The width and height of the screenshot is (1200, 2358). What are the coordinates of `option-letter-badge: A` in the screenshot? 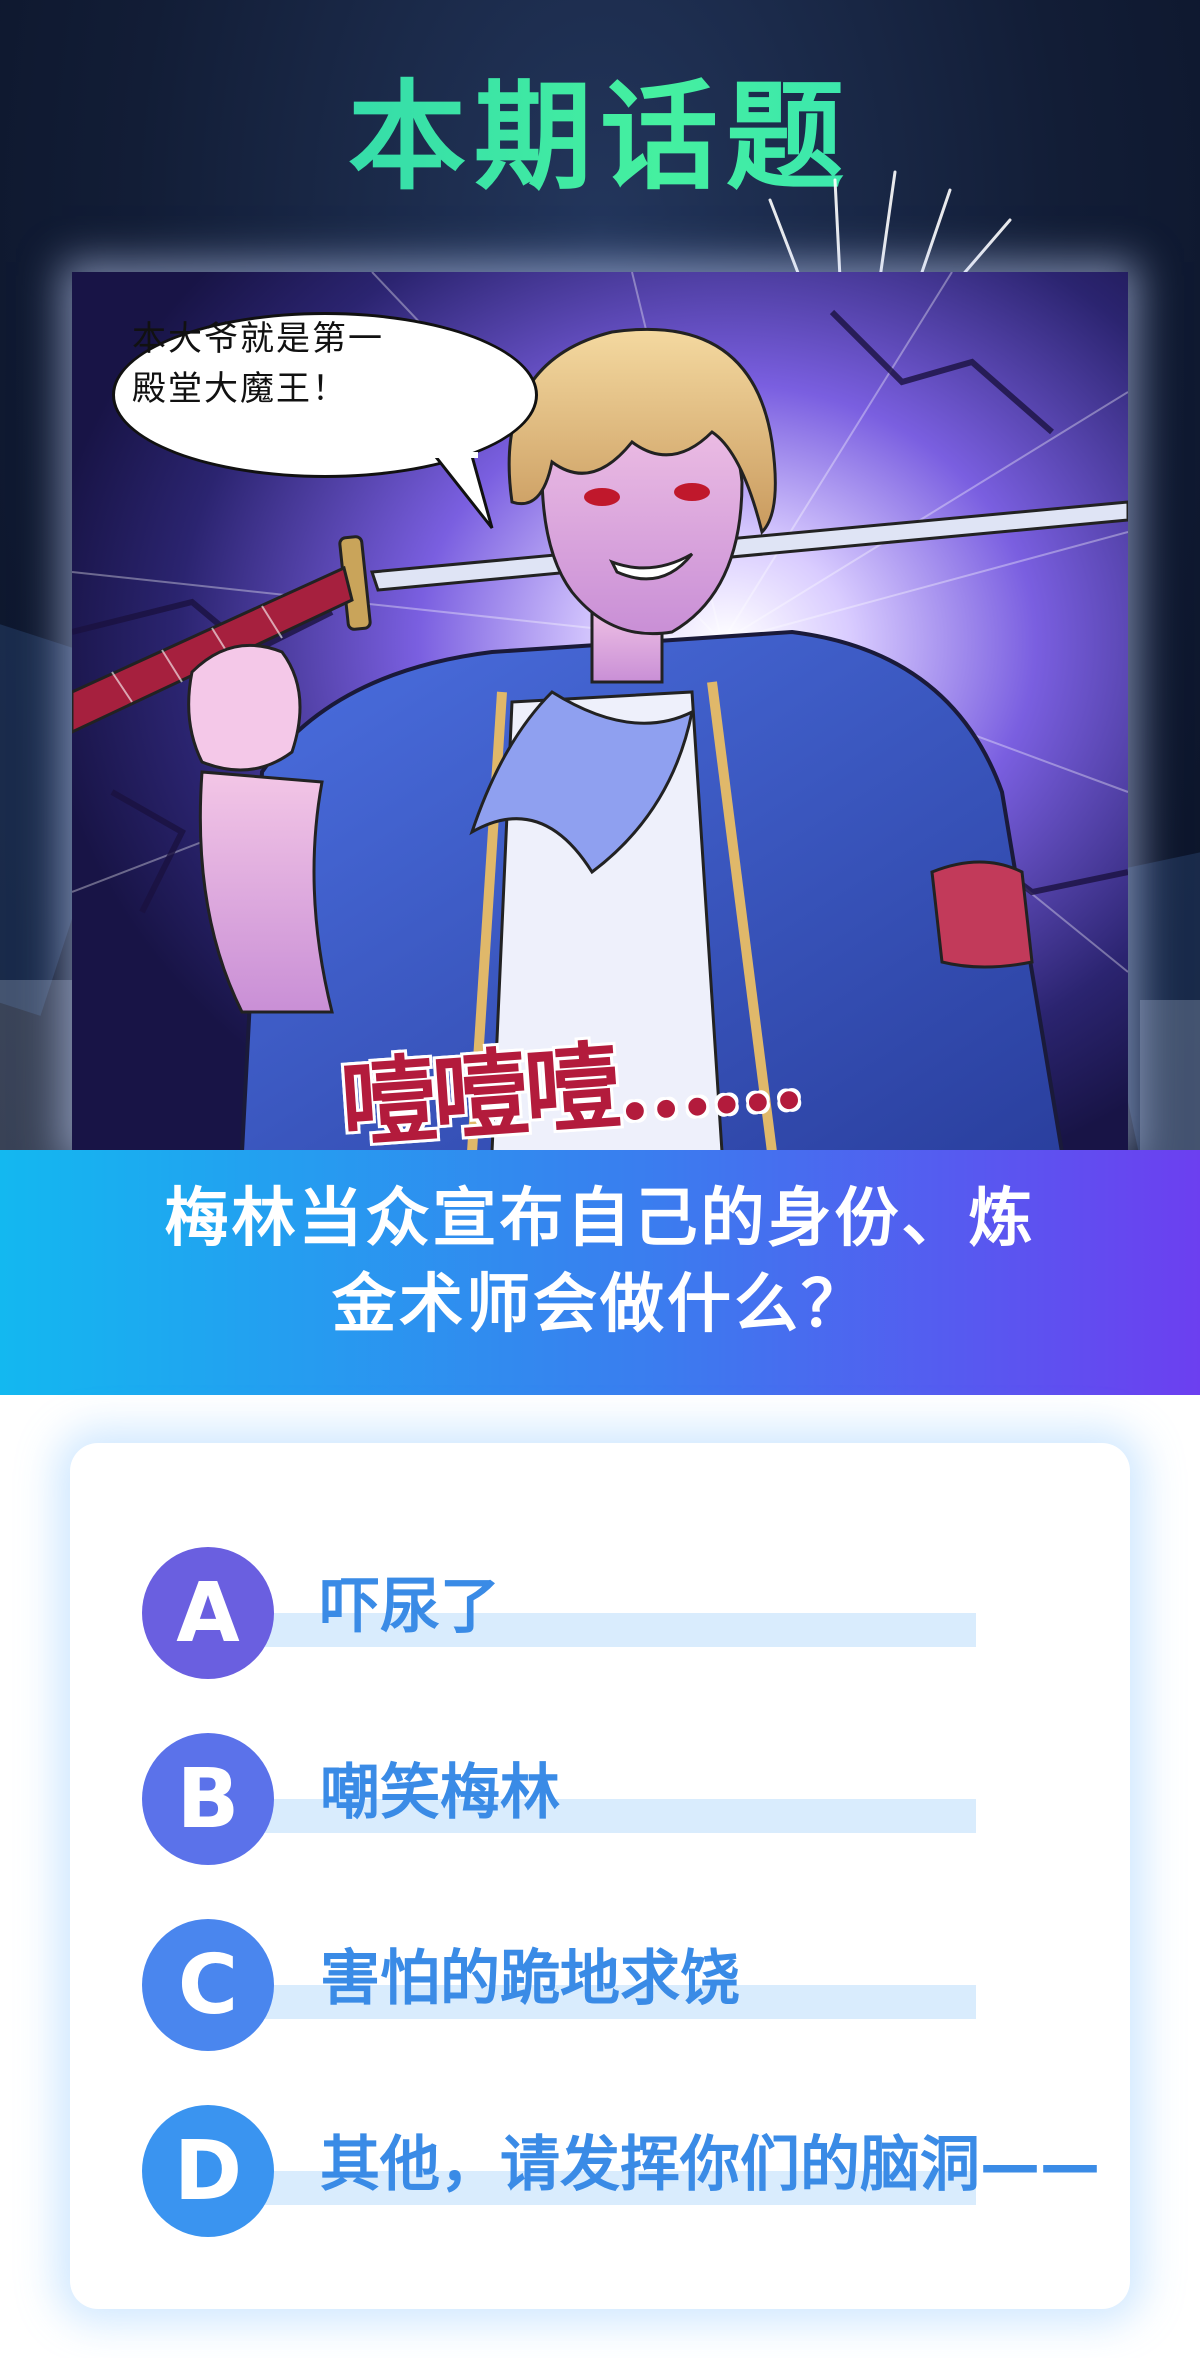 It's located at (208, 1613).